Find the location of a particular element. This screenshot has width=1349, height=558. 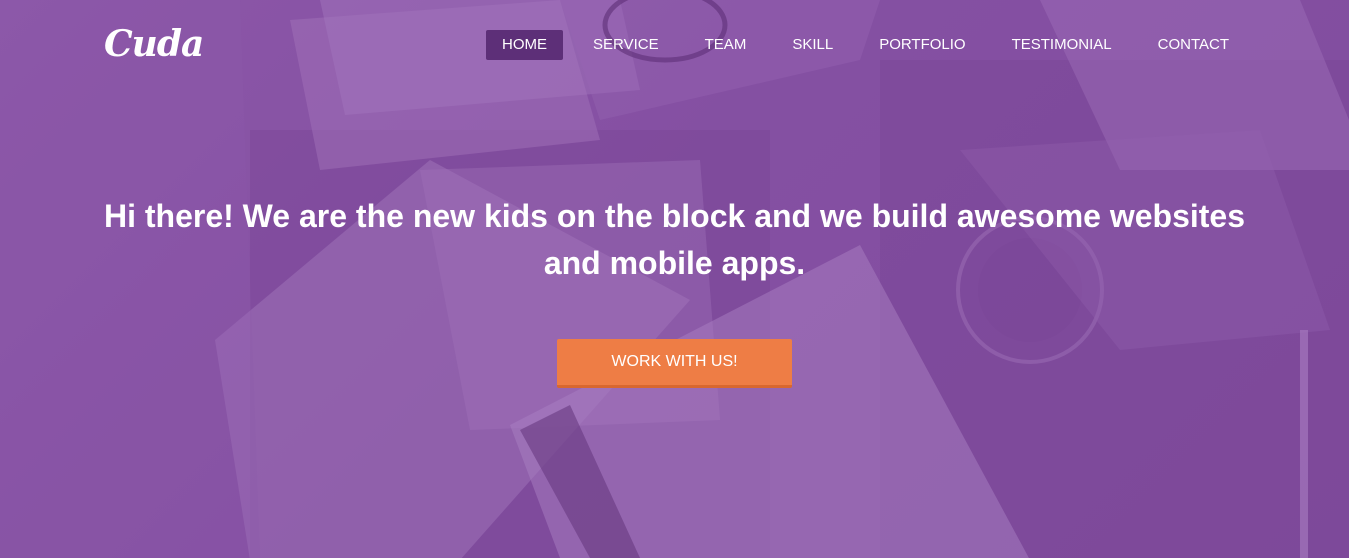

nav-item-team: TEAM is located at coordinates (726, 45).